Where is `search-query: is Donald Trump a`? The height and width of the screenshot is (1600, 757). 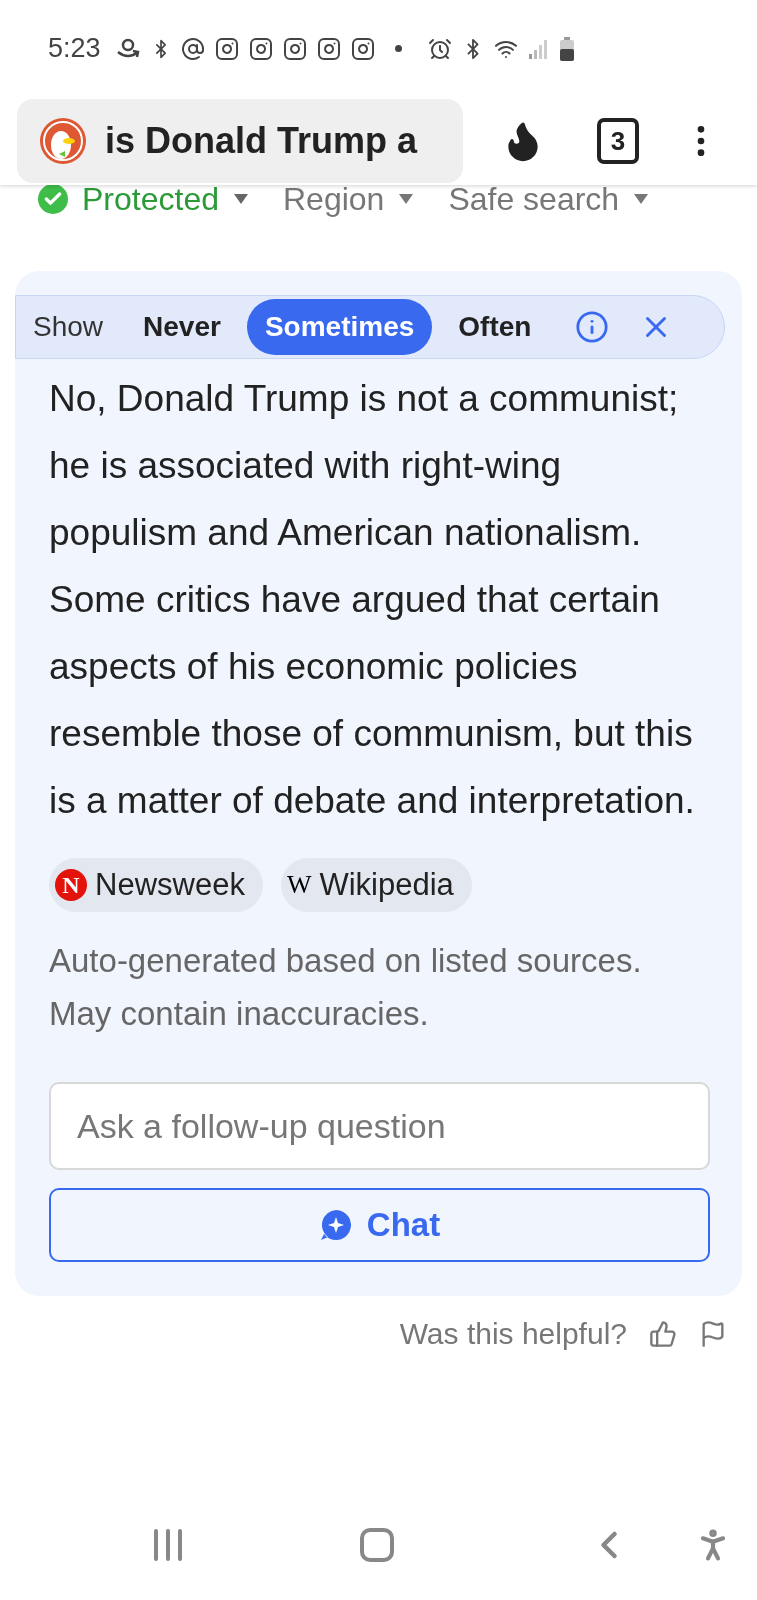 search-query: is Donald Trump a is located at coordinates (261, 141).